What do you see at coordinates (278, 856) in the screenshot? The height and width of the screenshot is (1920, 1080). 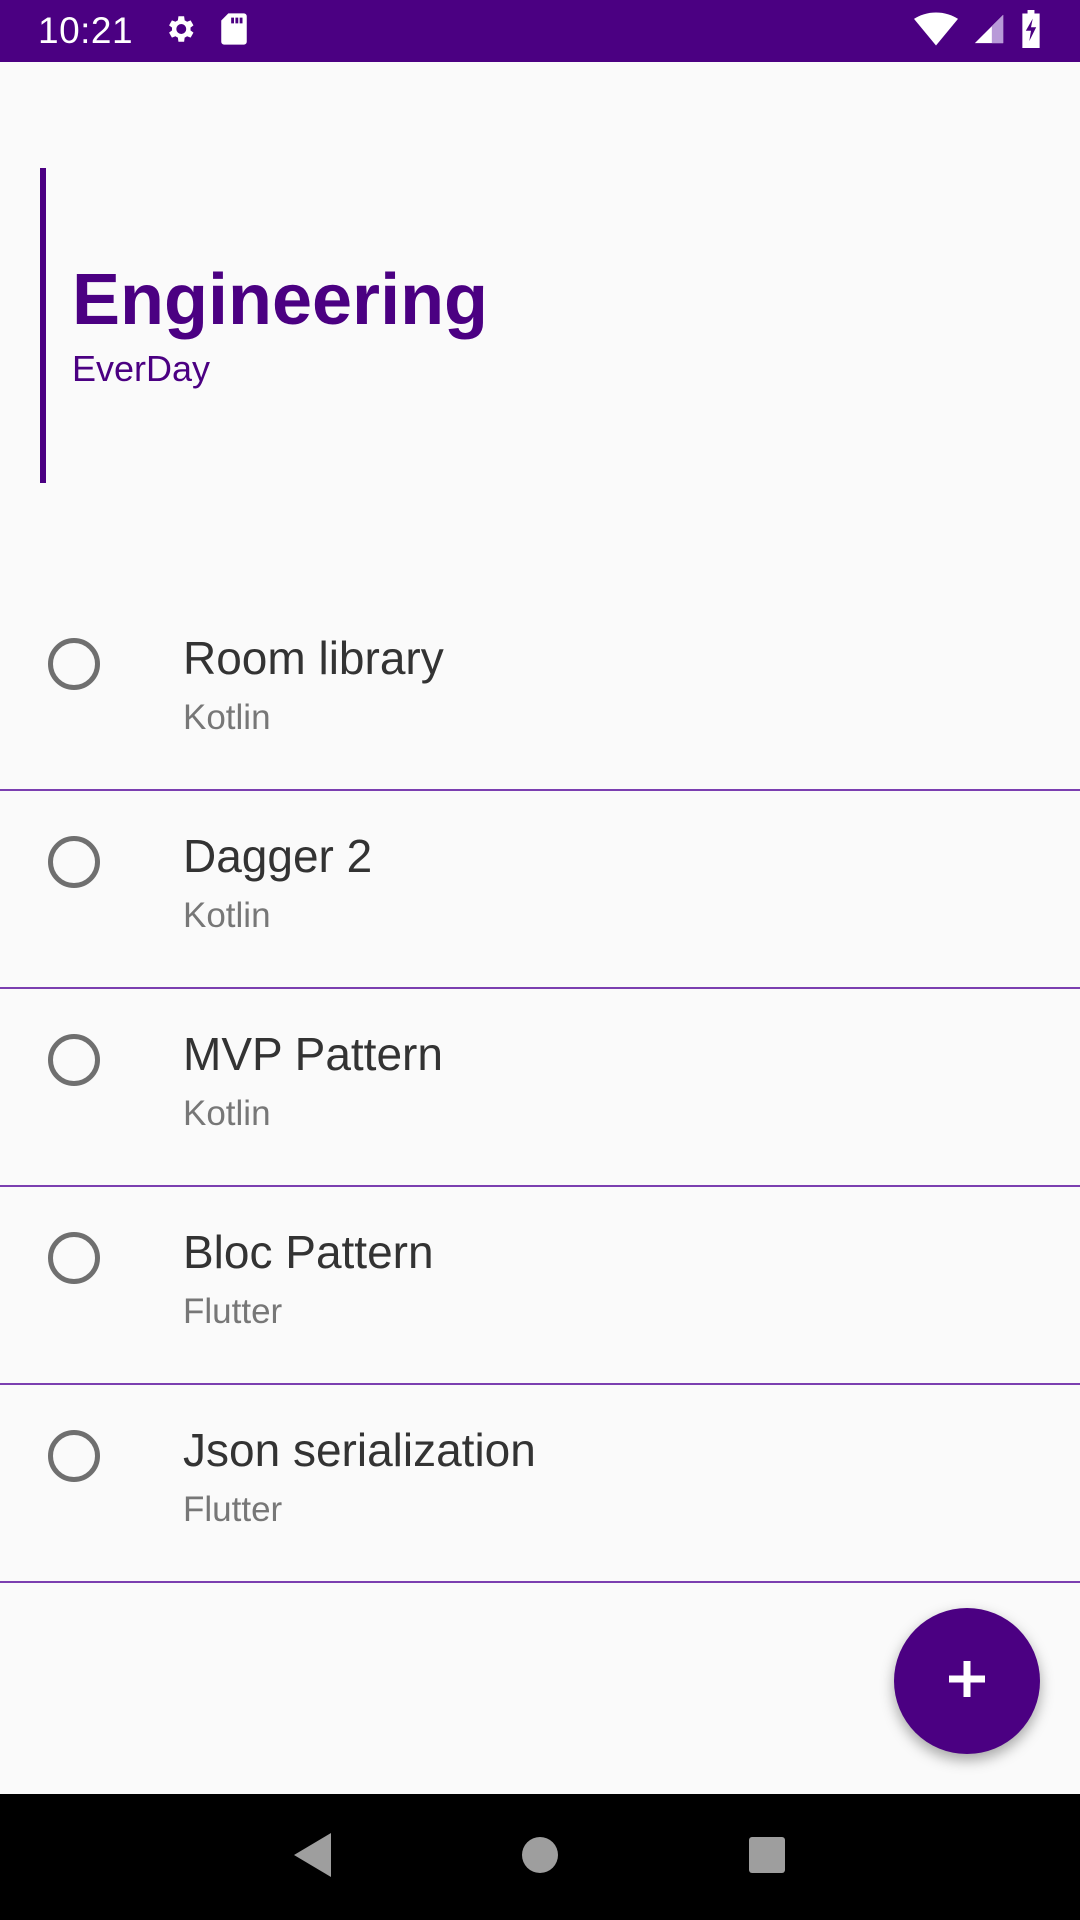 I see `task-title: Dagger 2` at bounding box center [278, 856].